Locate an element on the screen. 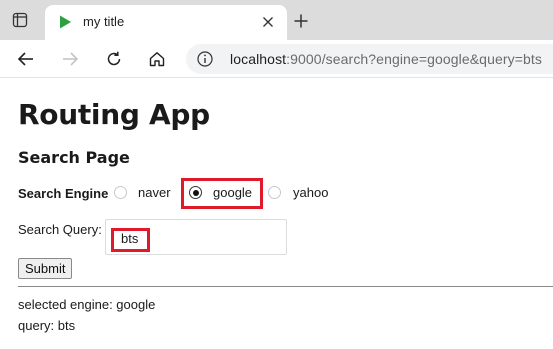 Image resolution: width=553 pixels, height=349 pixels. search-query-value: bts is located at coordinates (130, 238).